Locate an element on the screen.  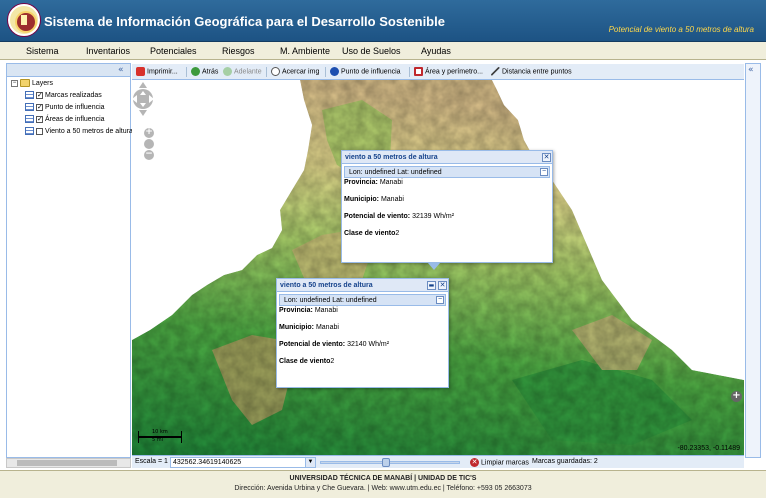
scale-label: Escala = 1 : is located at coordinates (153, 461).